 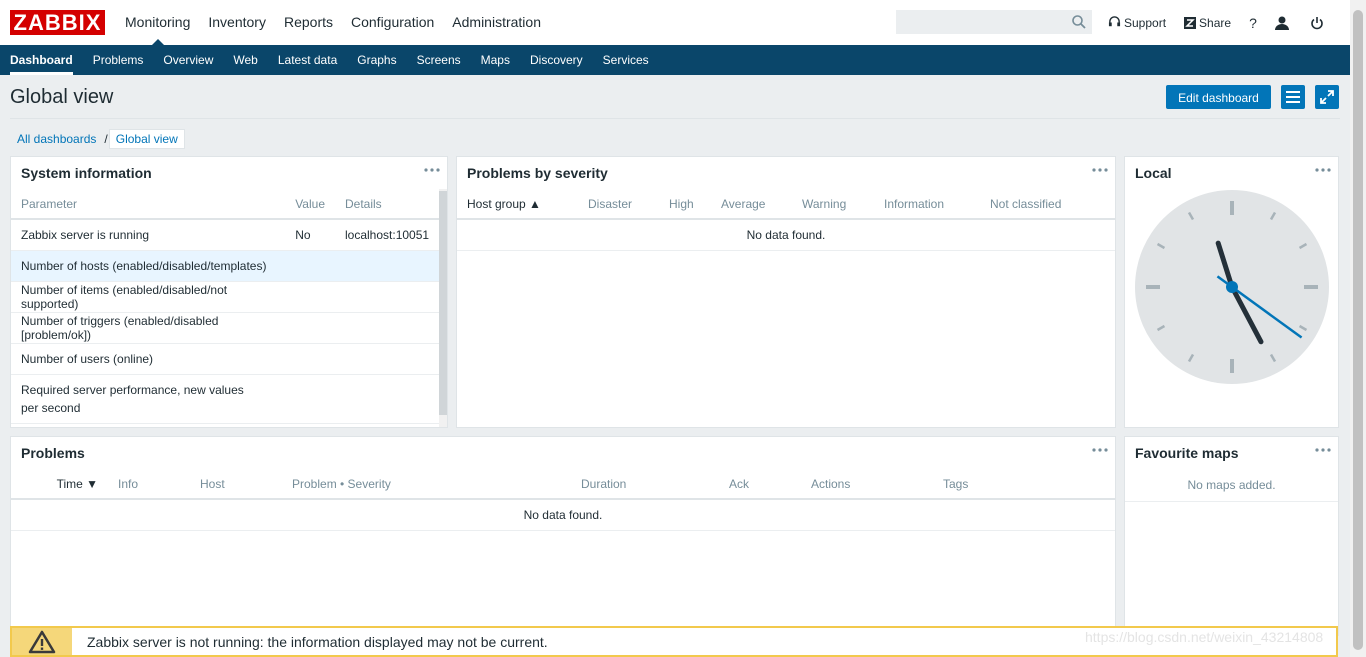 I want to click on column-header: Not classified, so click(x=1047, y=204).